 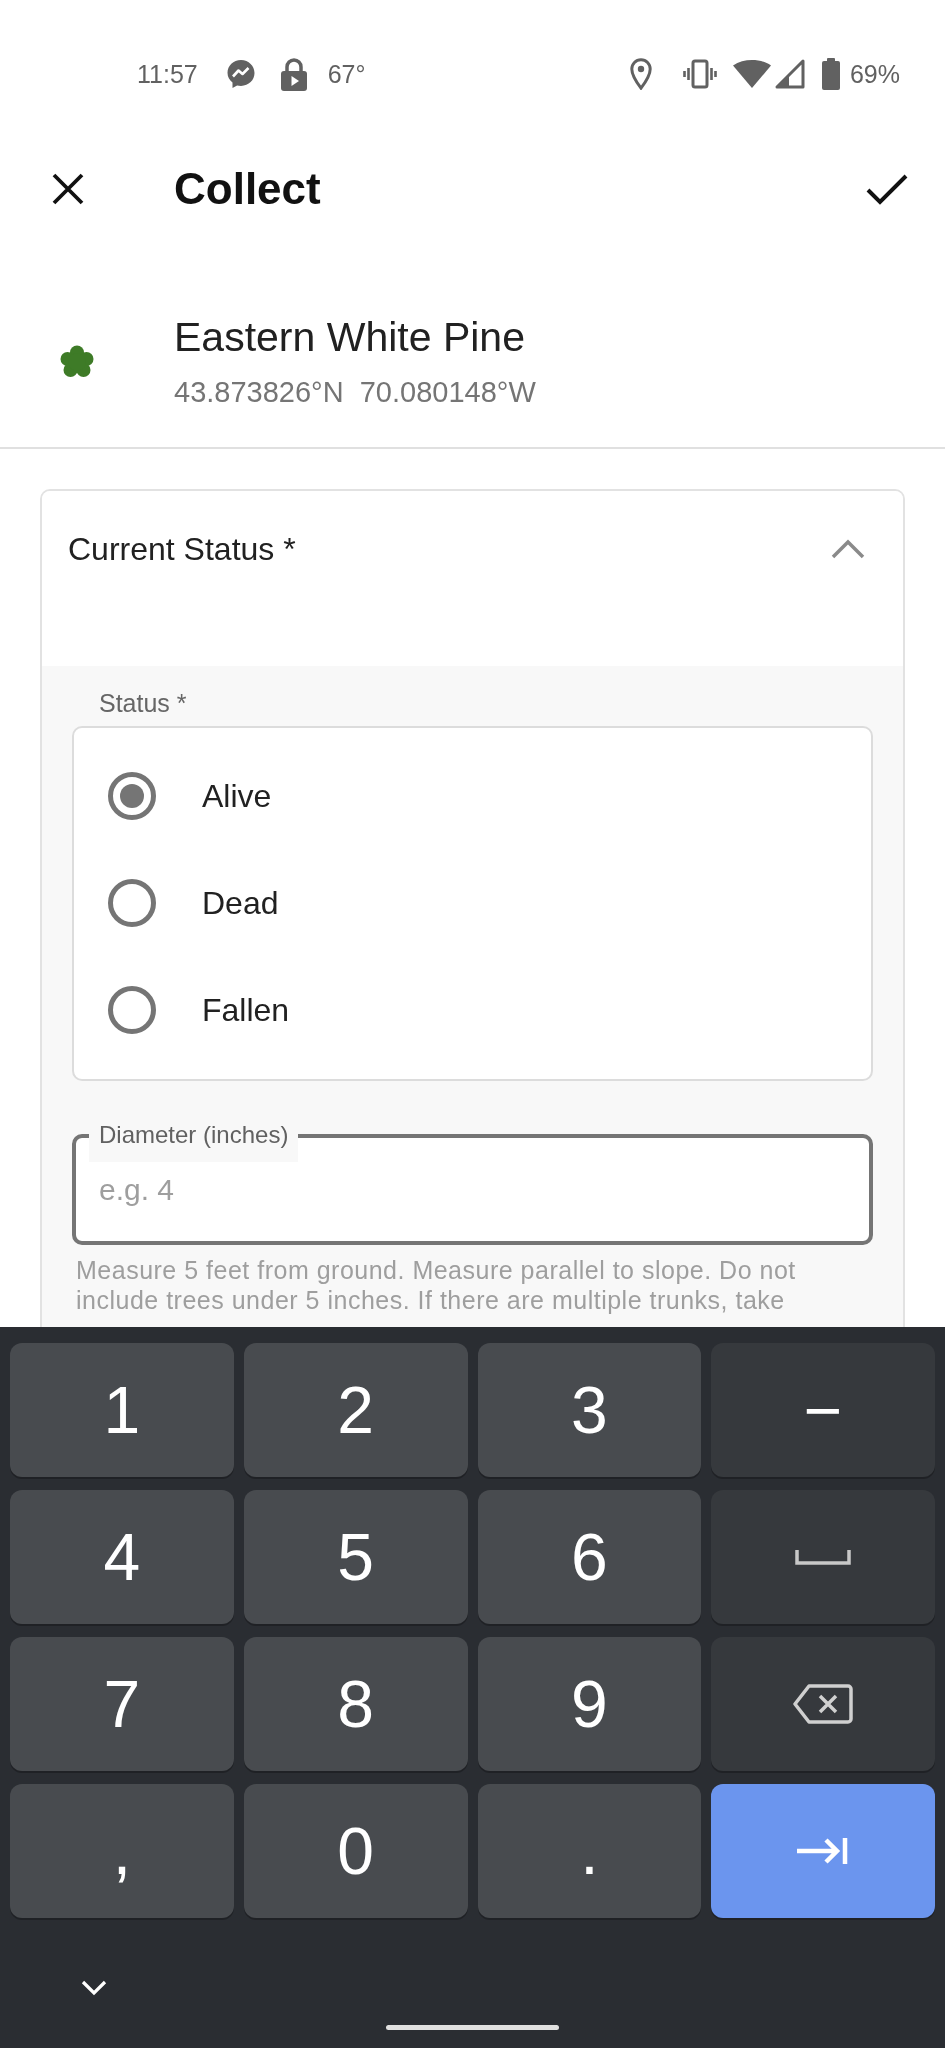 I want to click on keyboard-key: 4, so click(x=122, y=1557).